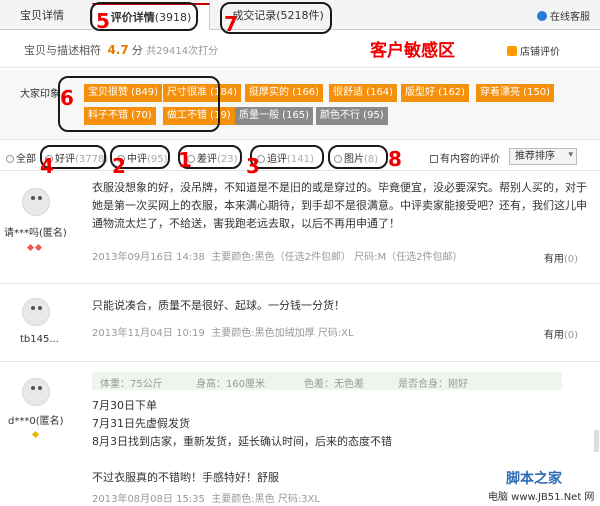 The width and height of the screenshot is (600, 506). I want to click on annotation-number: 2, so click(119, 166).